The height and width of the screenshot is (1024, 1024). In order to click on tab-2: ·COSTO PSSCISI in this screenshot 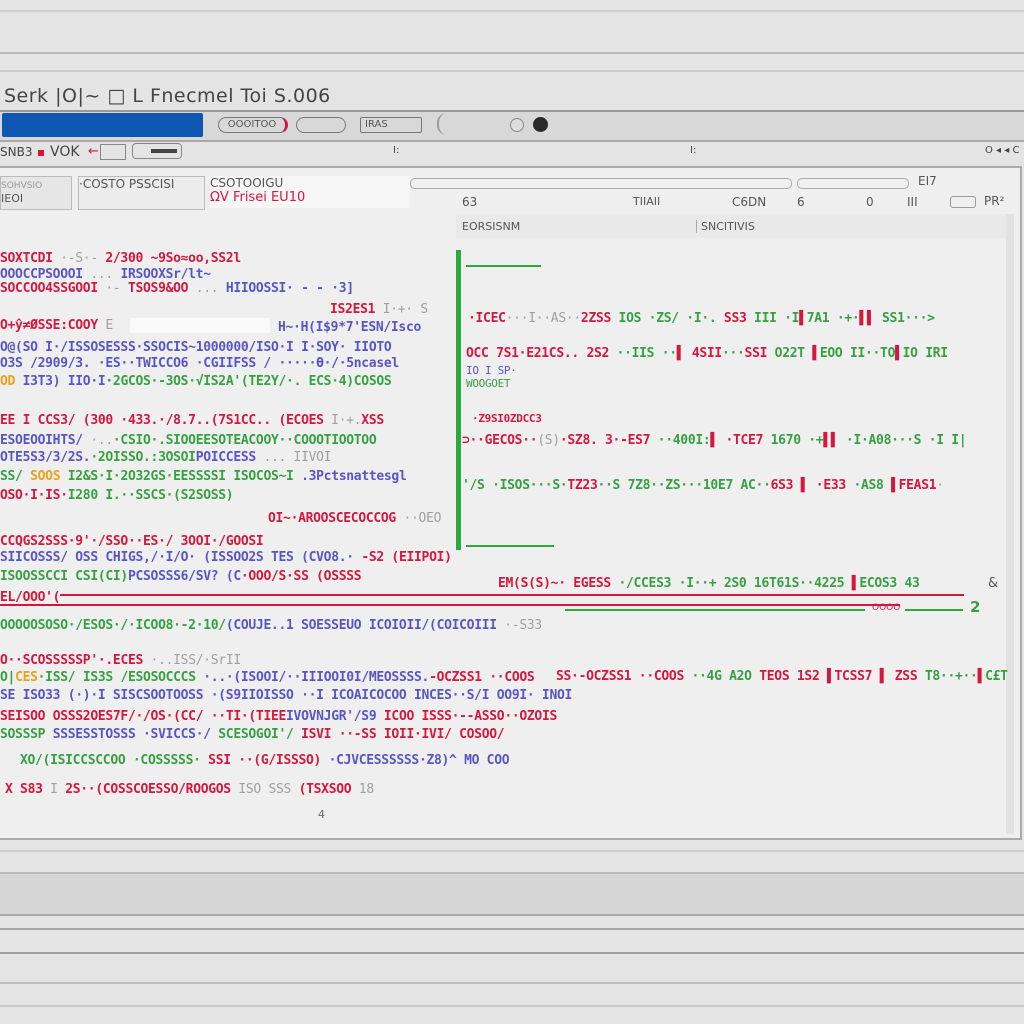, I will do `click(141, 193)`.